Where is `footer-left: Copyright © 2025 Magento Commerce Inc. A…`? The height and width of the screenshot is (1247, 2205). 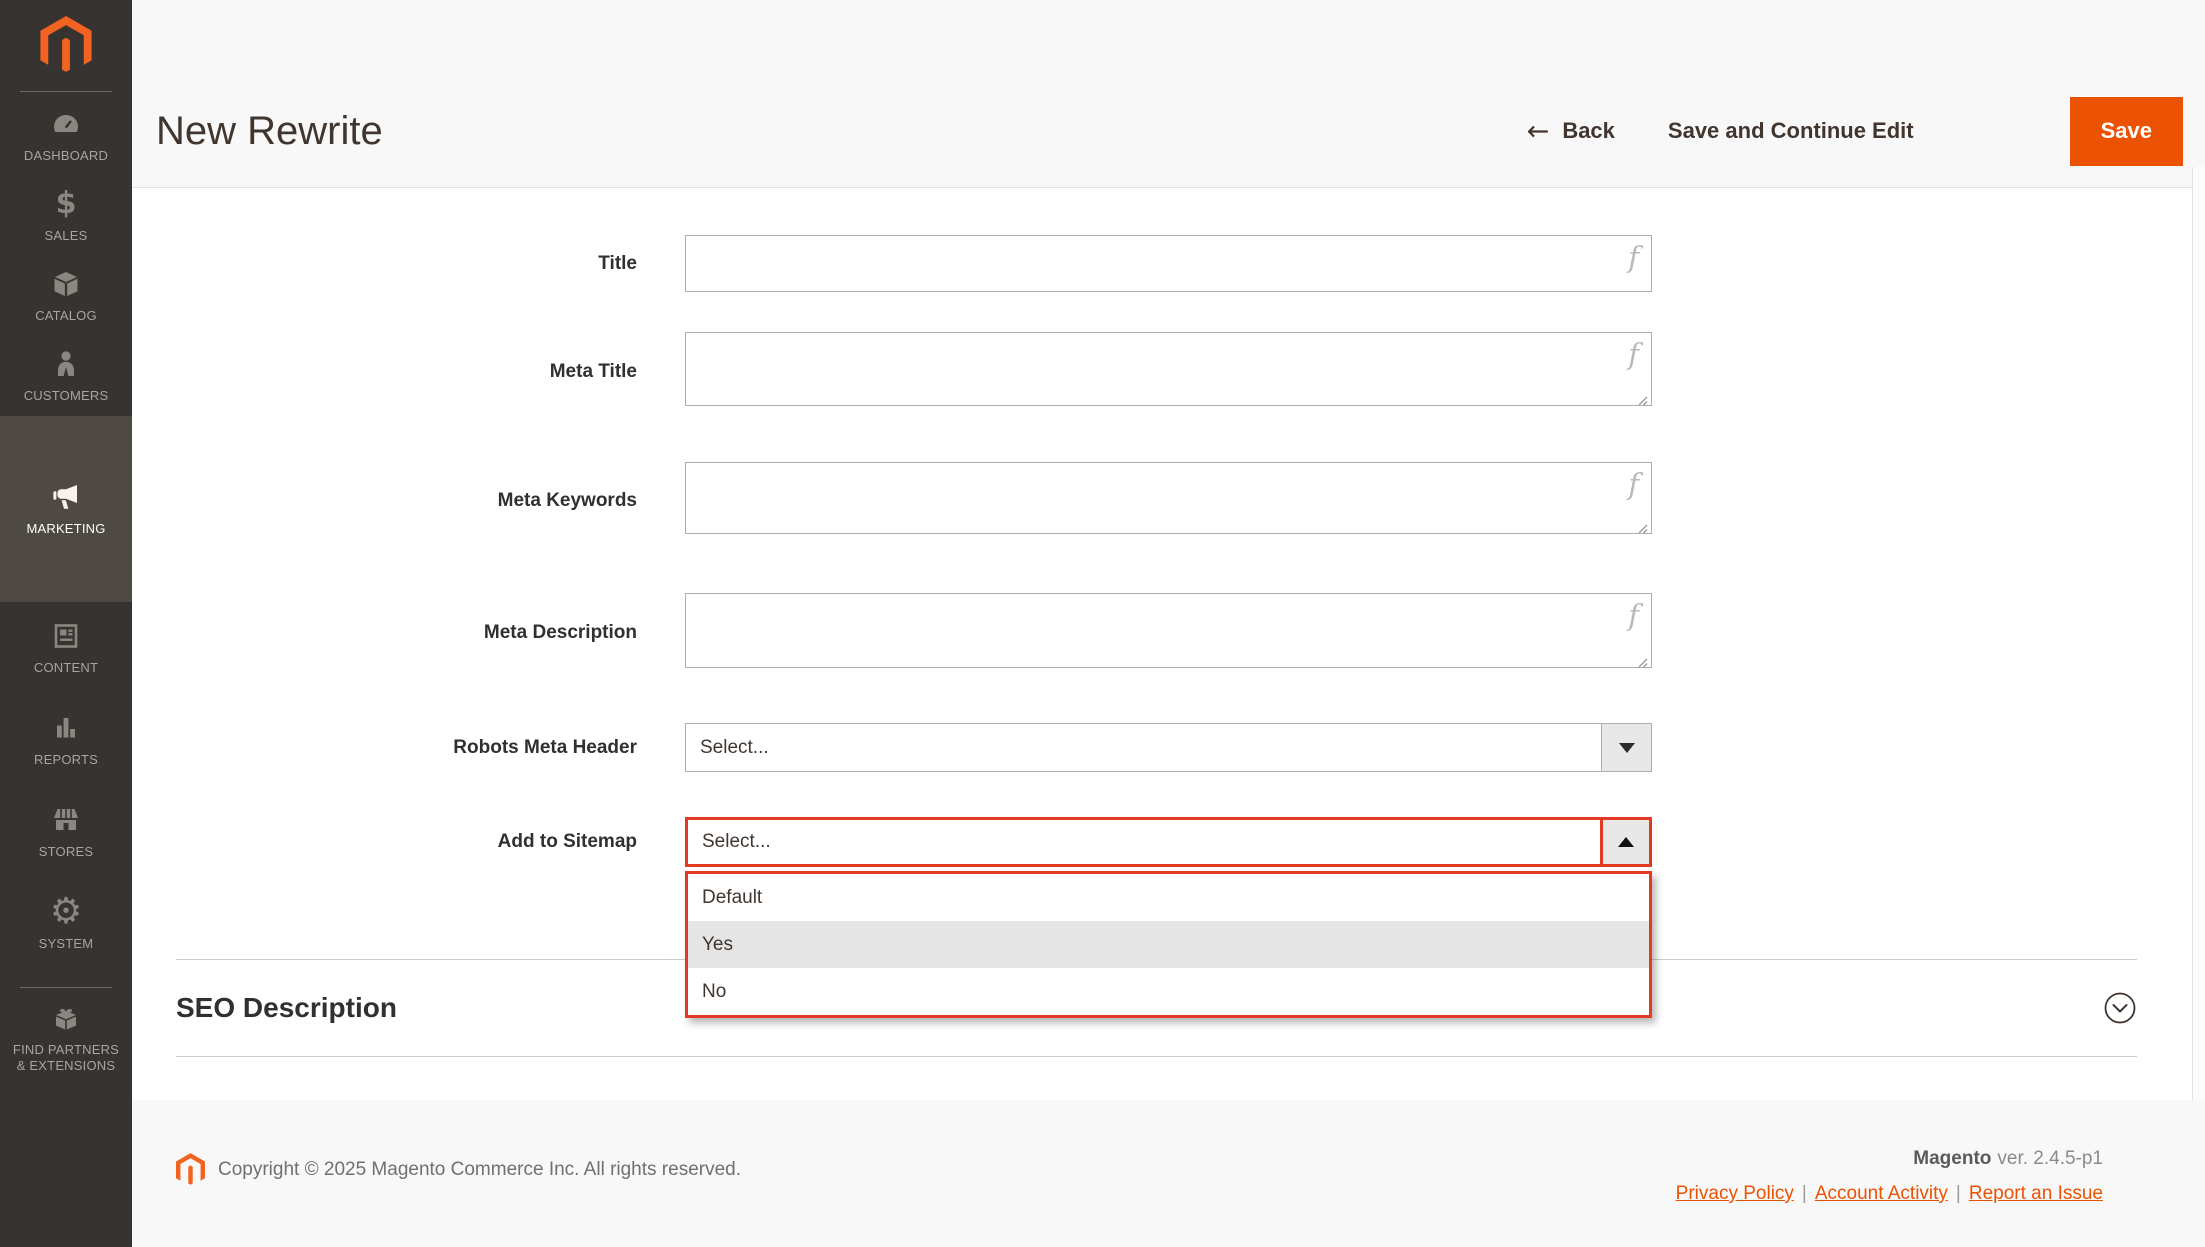
footer-left: Copyright © 2025 Magento Commerce Inc. A… is located at coordinates (458, 1169).